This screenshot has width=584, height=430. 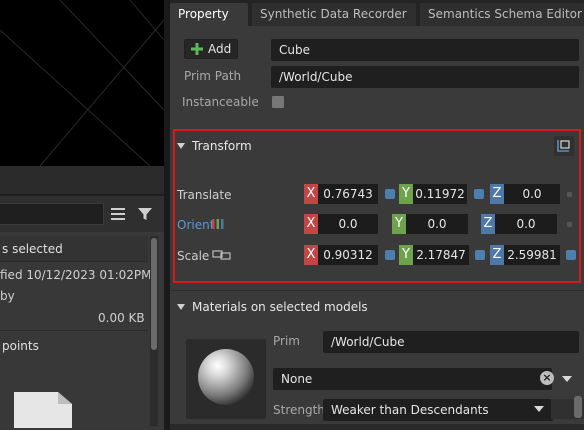 I want to click on scale-z-key, so click(x=571, y=255).